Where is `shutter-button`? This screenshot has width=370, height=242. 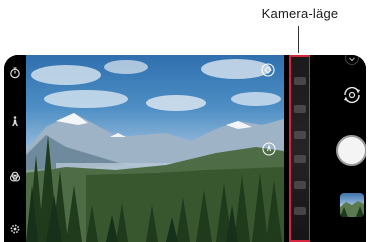 shutter-button is located at coordinates (351, 150).